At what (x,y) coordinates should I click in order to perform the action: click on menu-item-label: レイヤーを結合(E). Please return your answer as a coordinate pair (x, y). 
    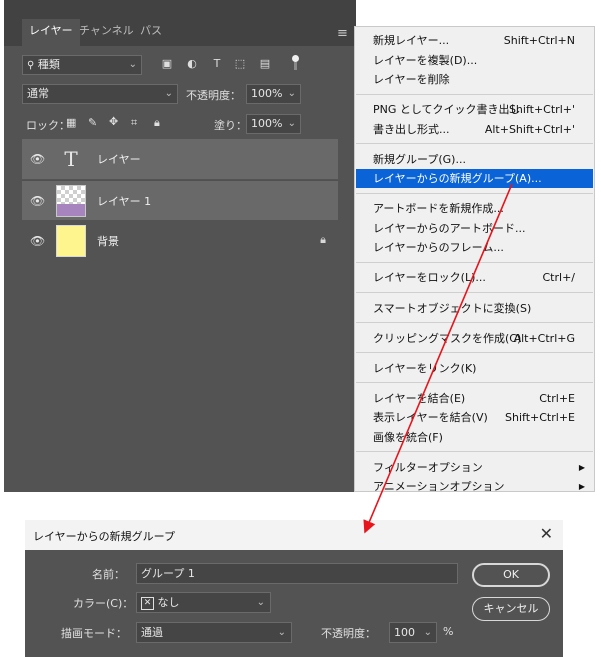
    Looking at the image, I should click on (419, 398).